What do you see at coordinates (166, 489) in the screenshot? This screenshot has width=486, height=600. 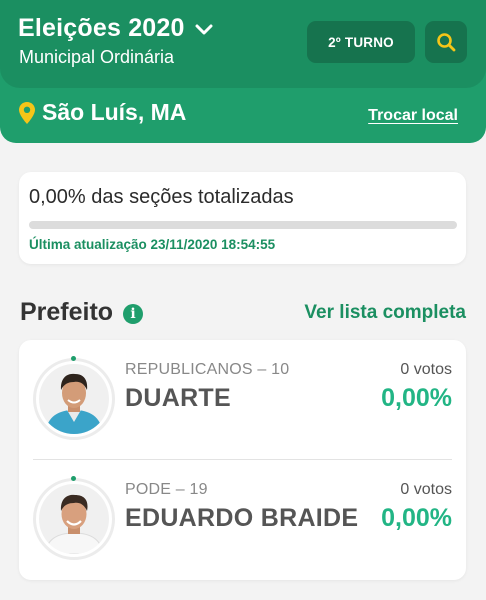 I see `candidate-party: PODE – 19` at bounding box center [166, 489].